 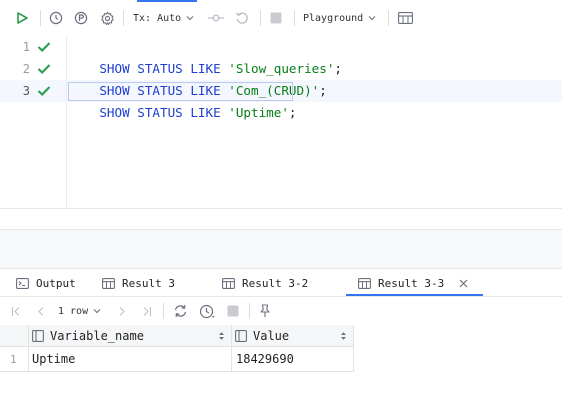 What do you see at coordinates (73, 311) in the screenshot?
I see `row-count-label: 1 row` at bounding box center [73, 311].